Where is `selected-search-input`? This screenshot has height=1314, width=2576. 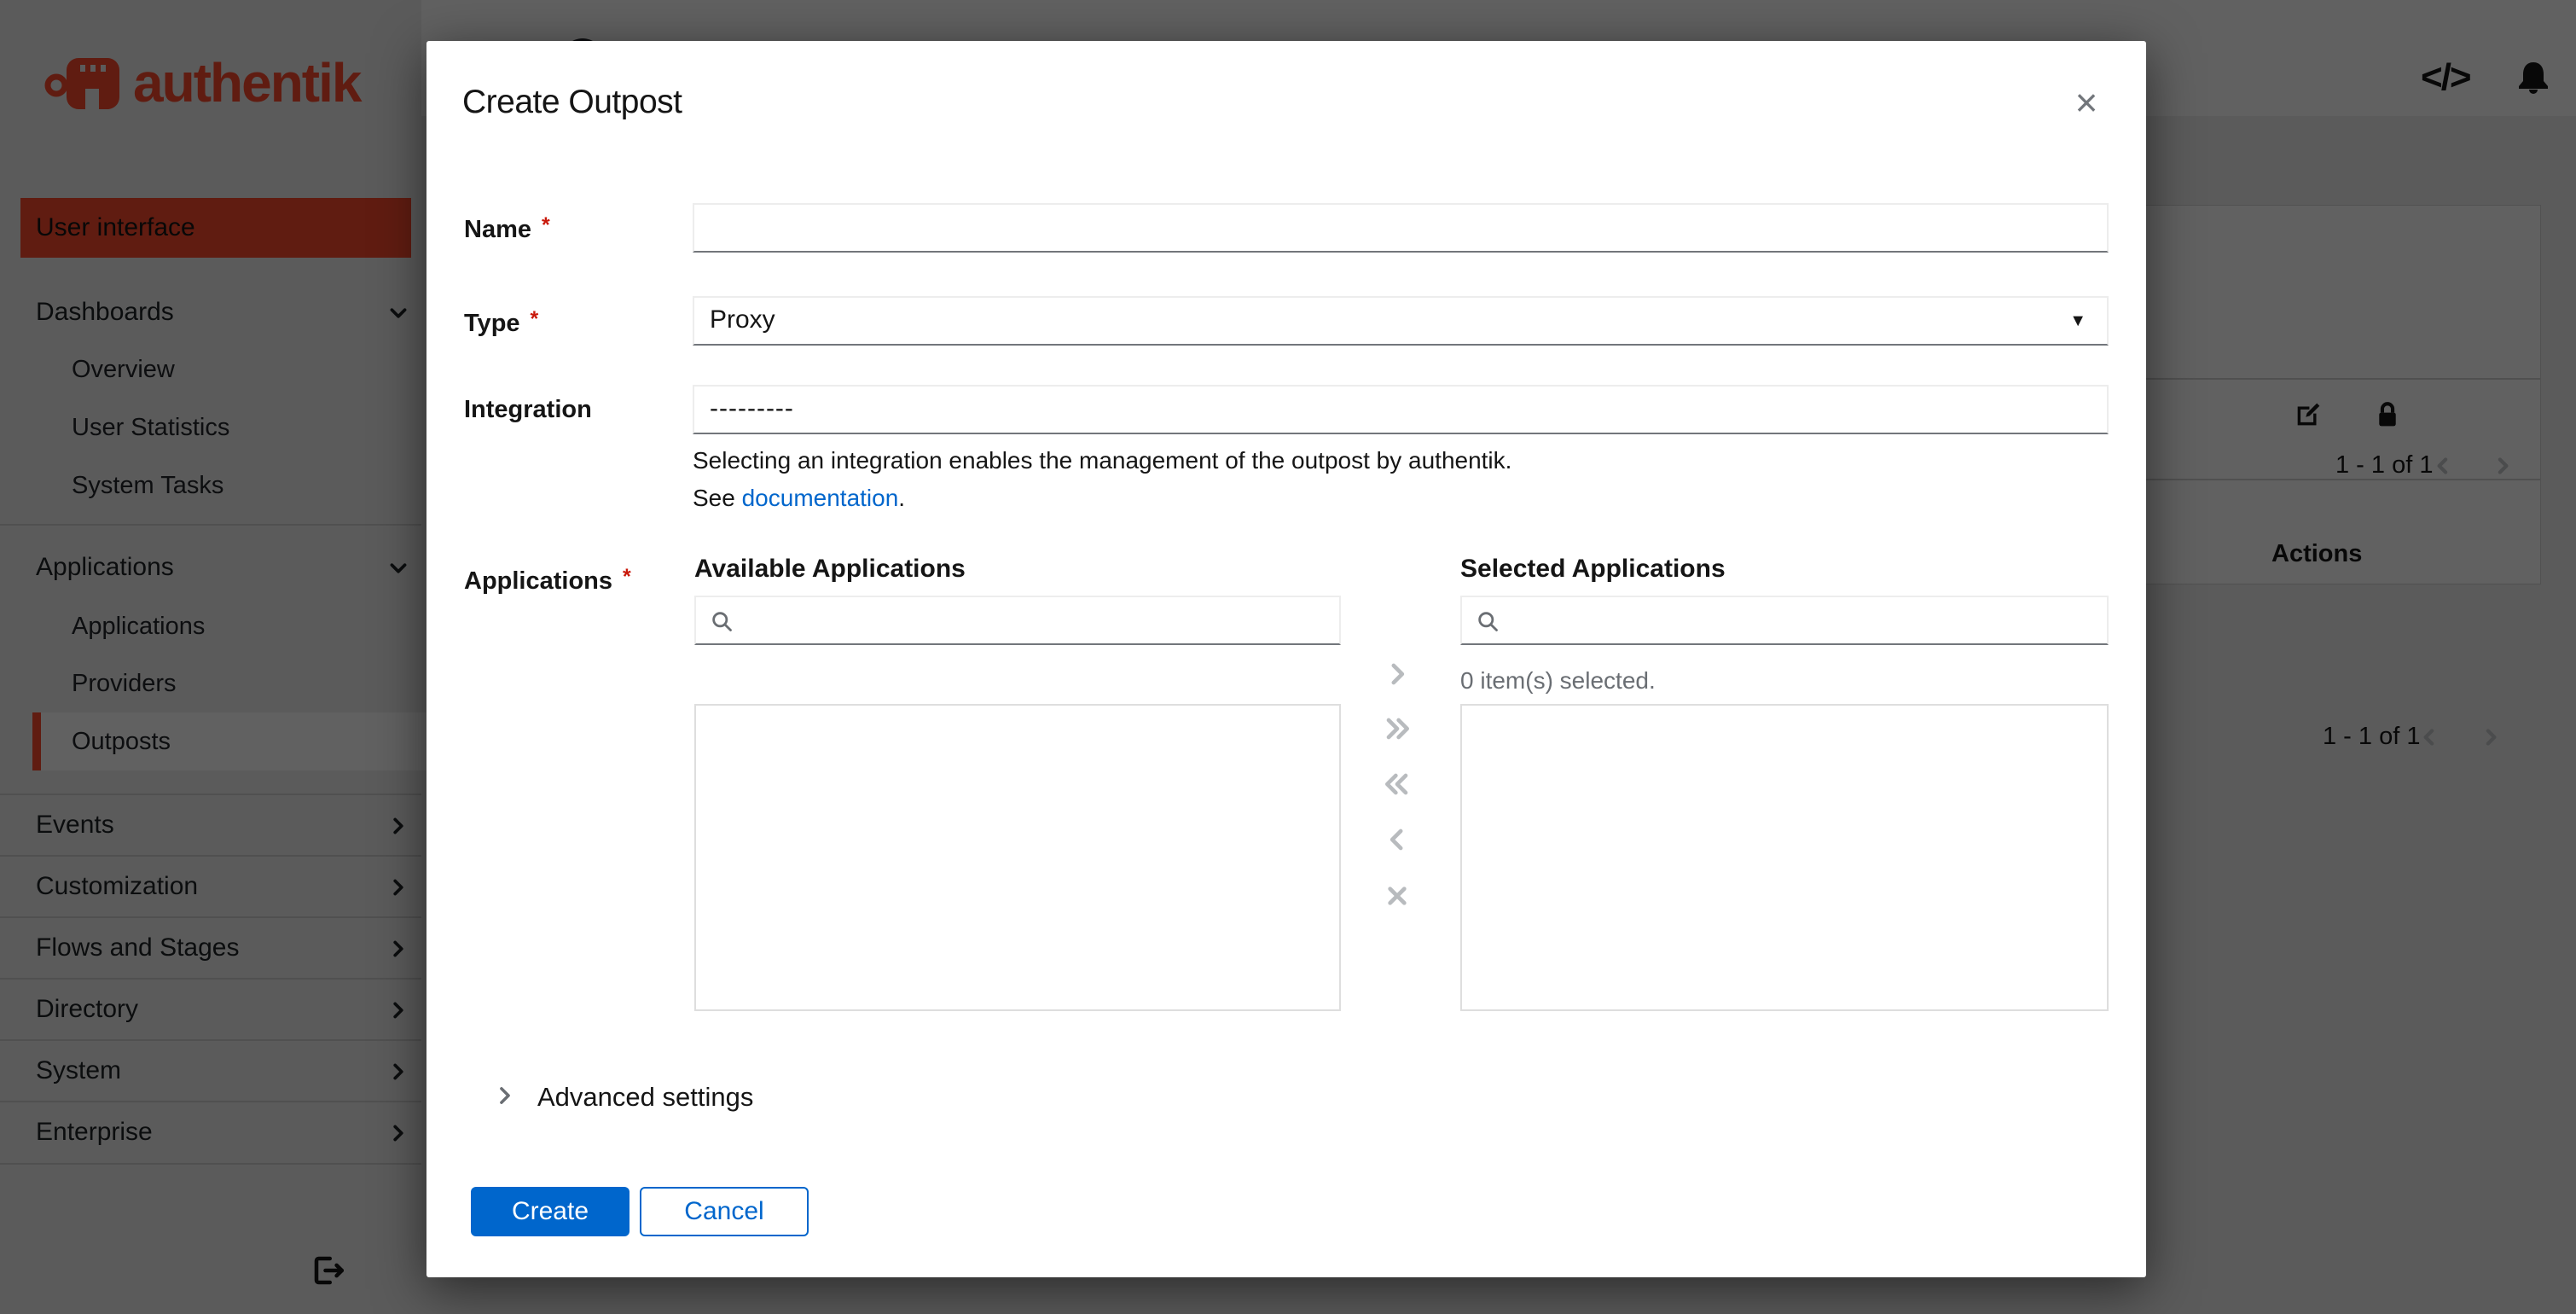
selected-search-input is located at coordinates (1784, 621).